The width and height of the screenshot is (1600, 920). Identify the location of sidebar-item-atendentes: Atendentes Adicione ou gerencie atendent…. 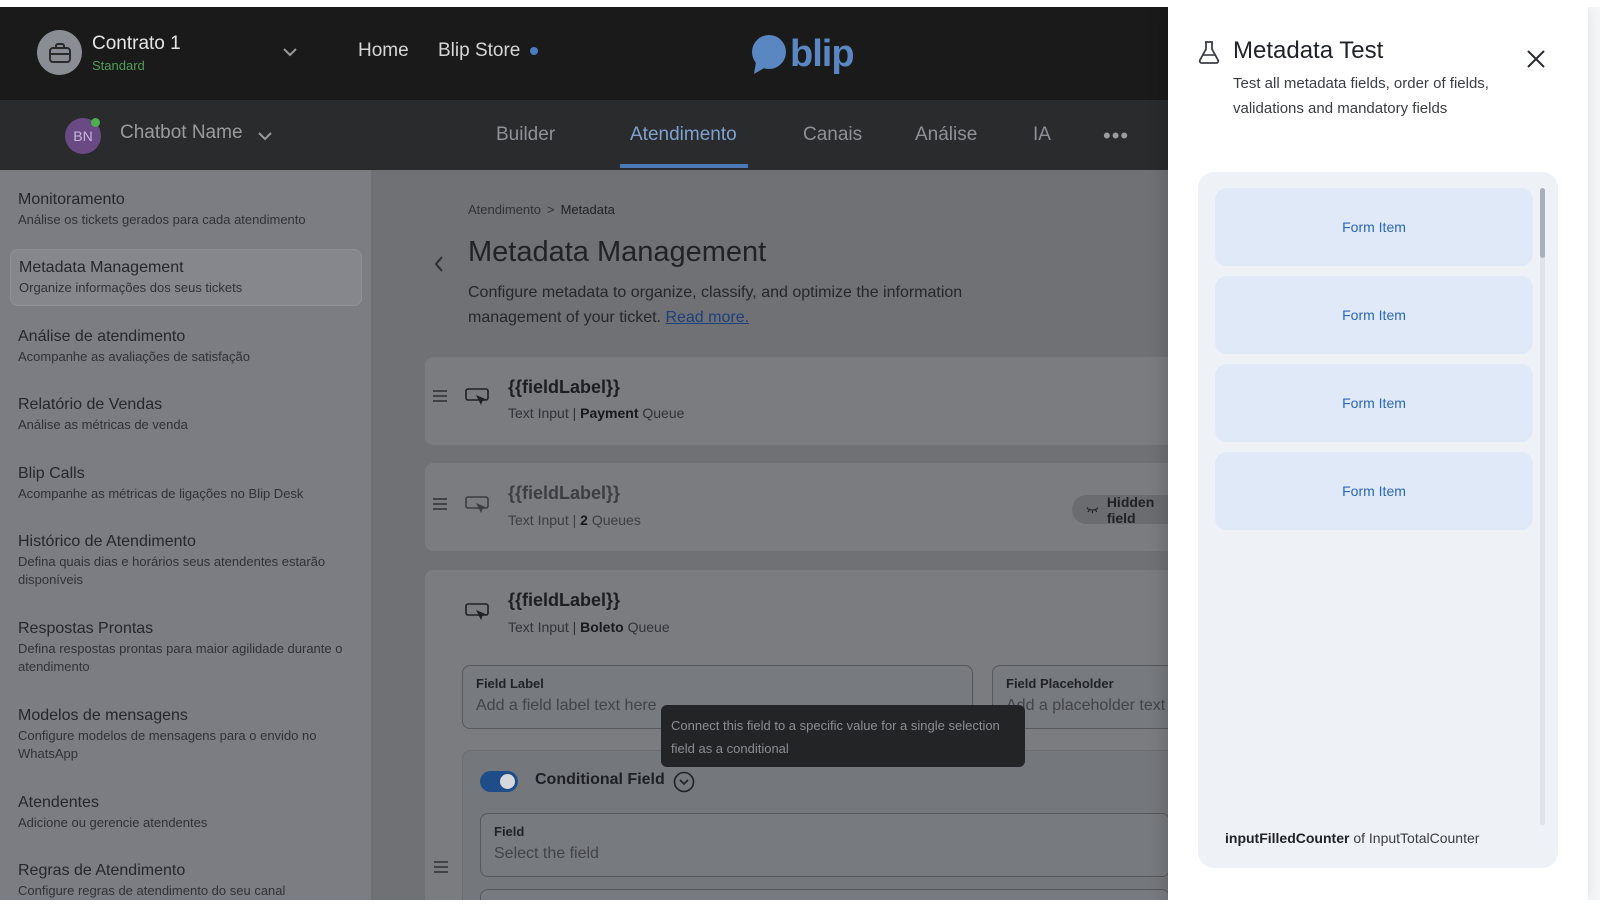
(186, 812).